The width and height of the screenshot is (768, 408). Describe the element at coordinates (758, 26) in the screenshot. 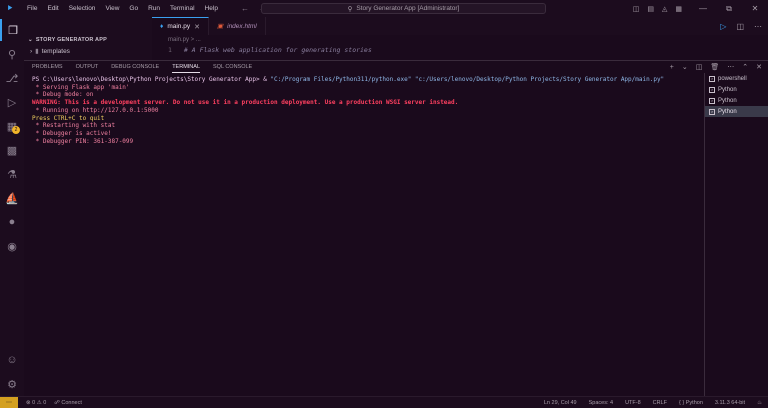

I see `more-actions-icon: ⋯` at that location.